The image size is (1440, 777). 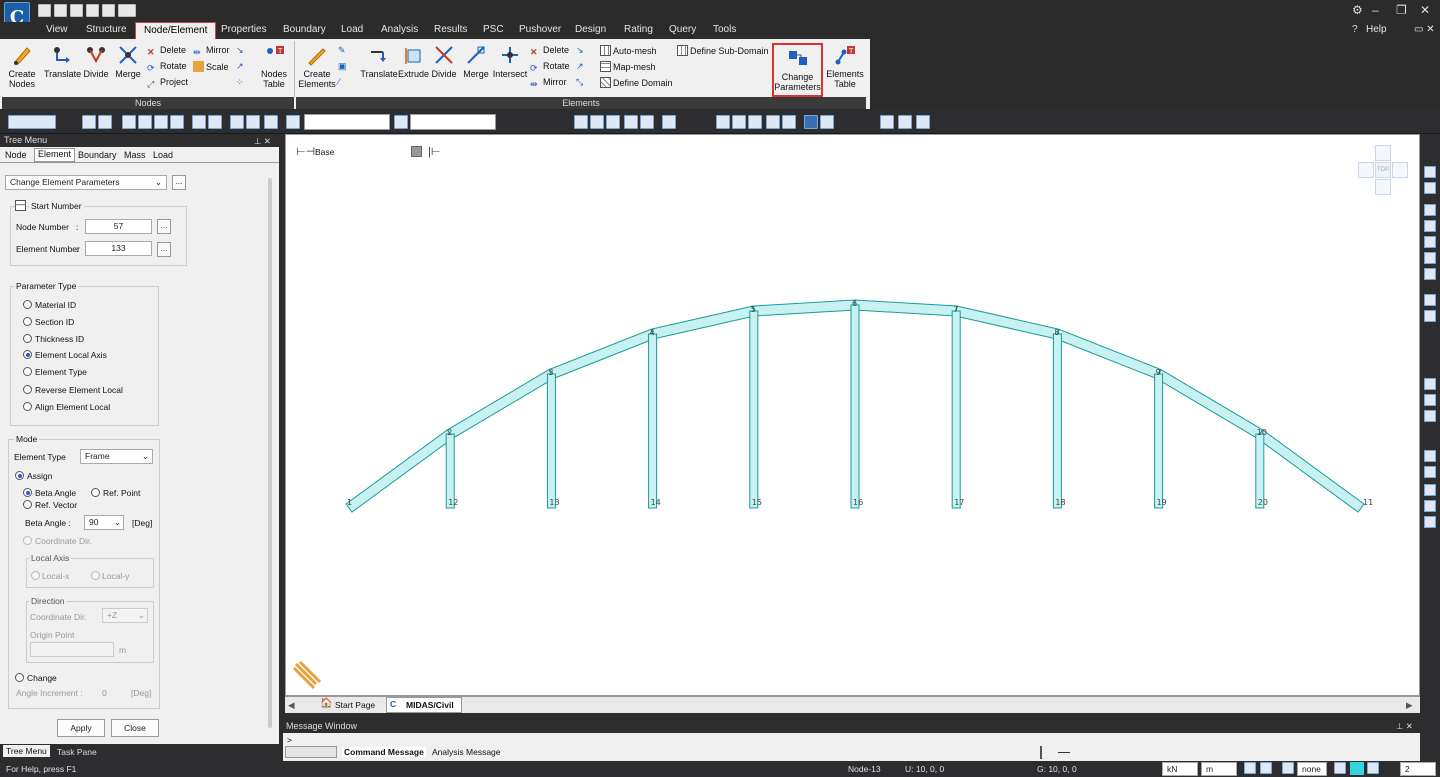 What do you see at coordinates (1430, 506) in the screenshot?
I see `zoom-minus-icon` at bounding box center [1430, 506].